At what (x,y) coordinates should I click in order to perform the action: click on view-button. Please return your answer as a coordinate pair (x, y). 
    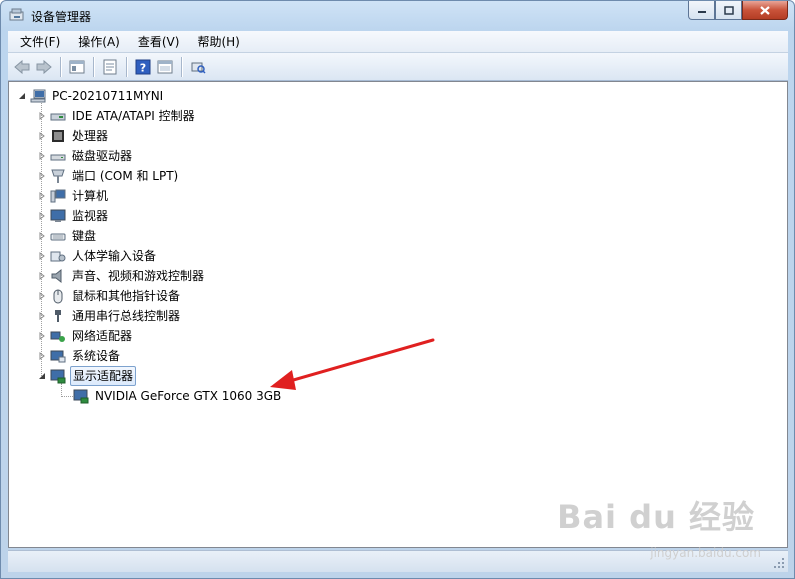
    Looking at the image, I should click on (165, 67).